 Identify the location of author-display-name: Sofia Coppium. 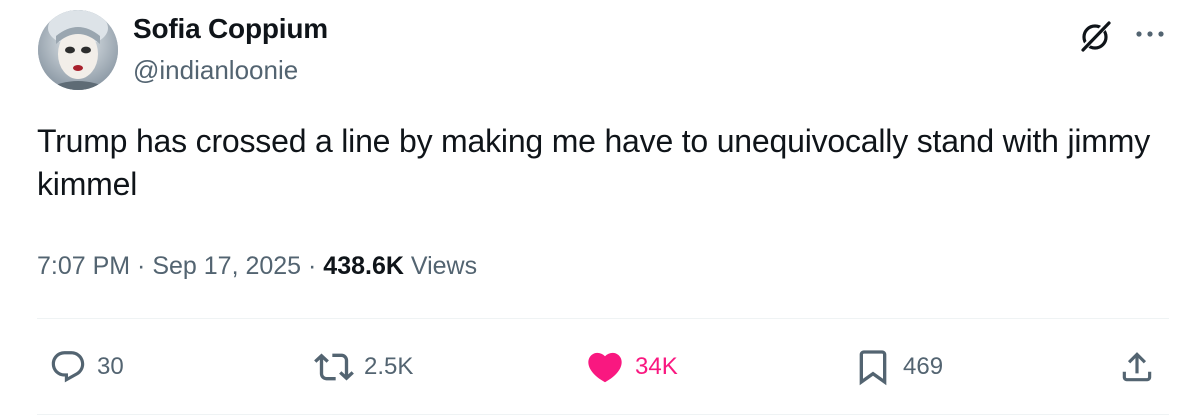
(230, 29).